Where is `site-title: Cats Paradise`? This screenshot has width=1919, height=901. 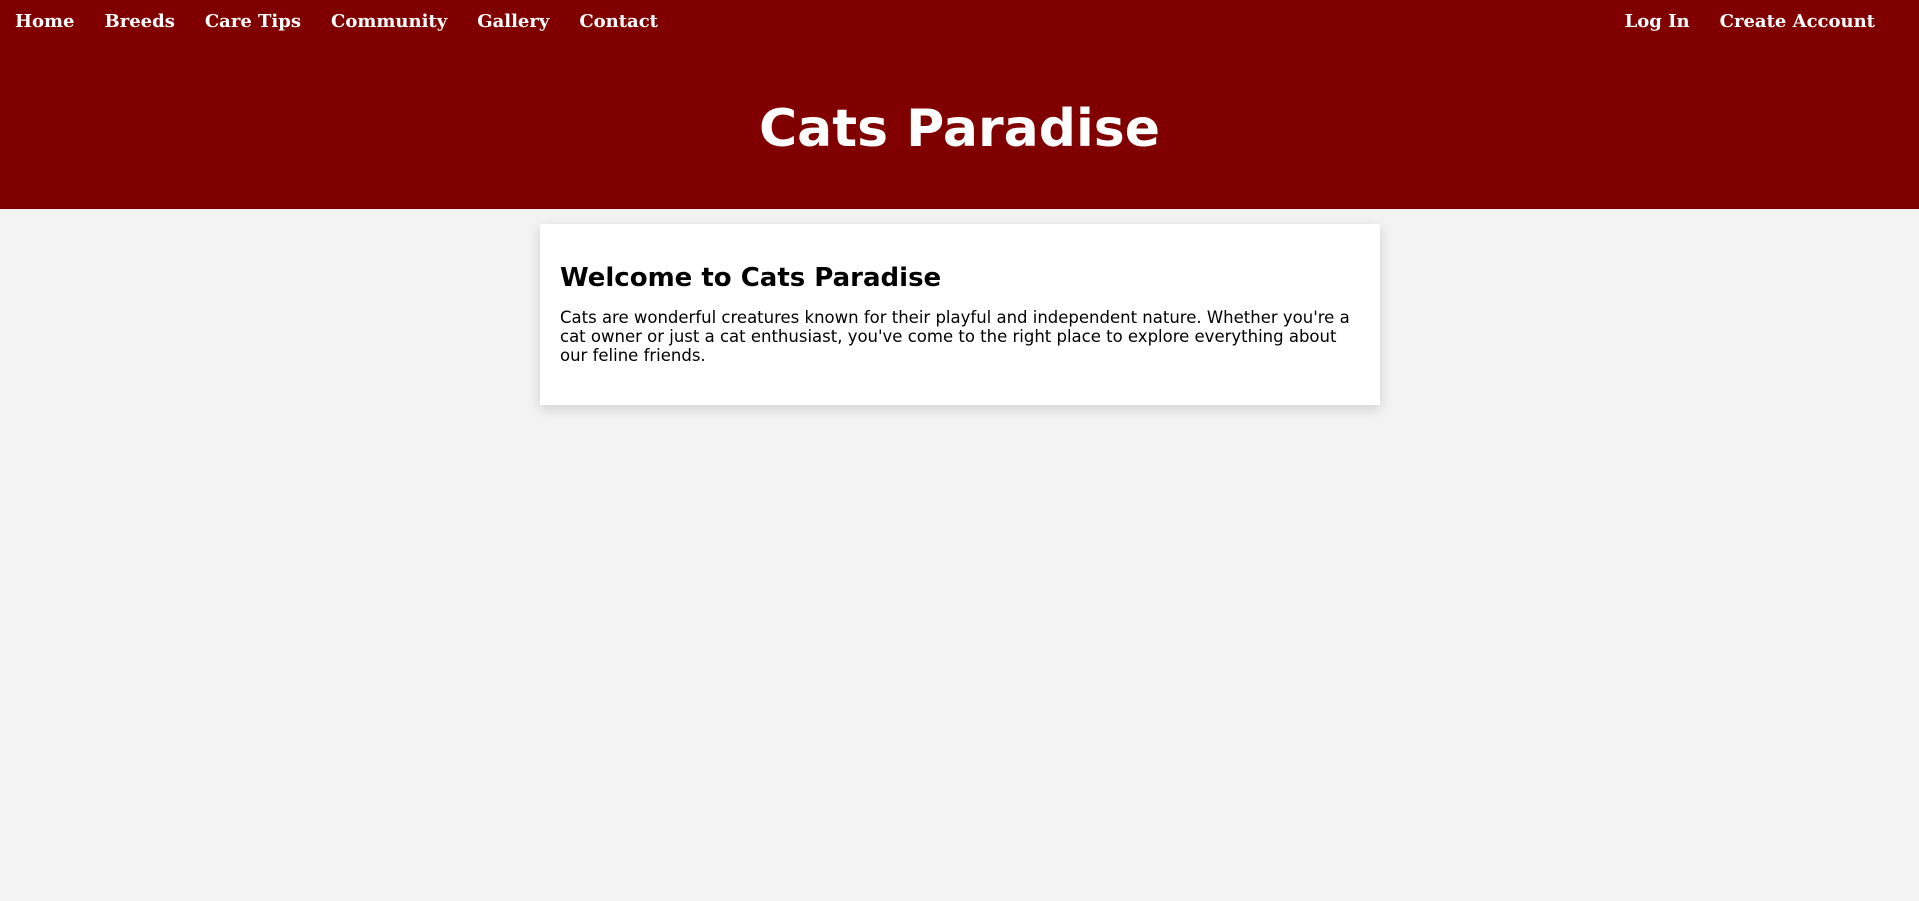
site-title: Cats Paradise is located at coordinates (959, 129).